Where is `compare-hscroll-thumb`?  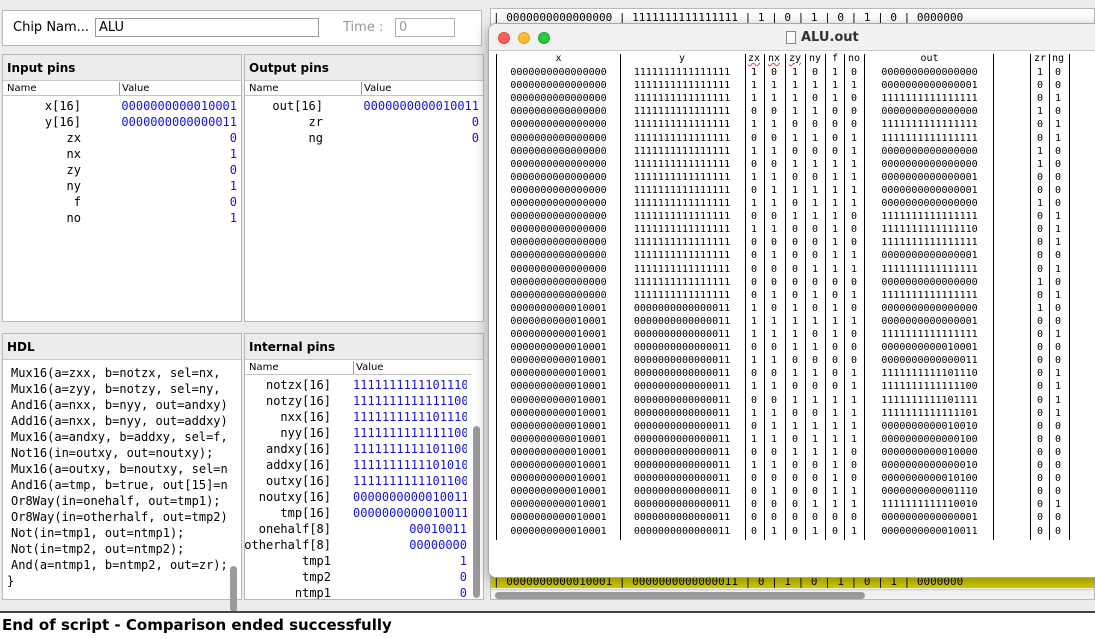
compare-hscroll-thumb is located at coordinates (680, 595).